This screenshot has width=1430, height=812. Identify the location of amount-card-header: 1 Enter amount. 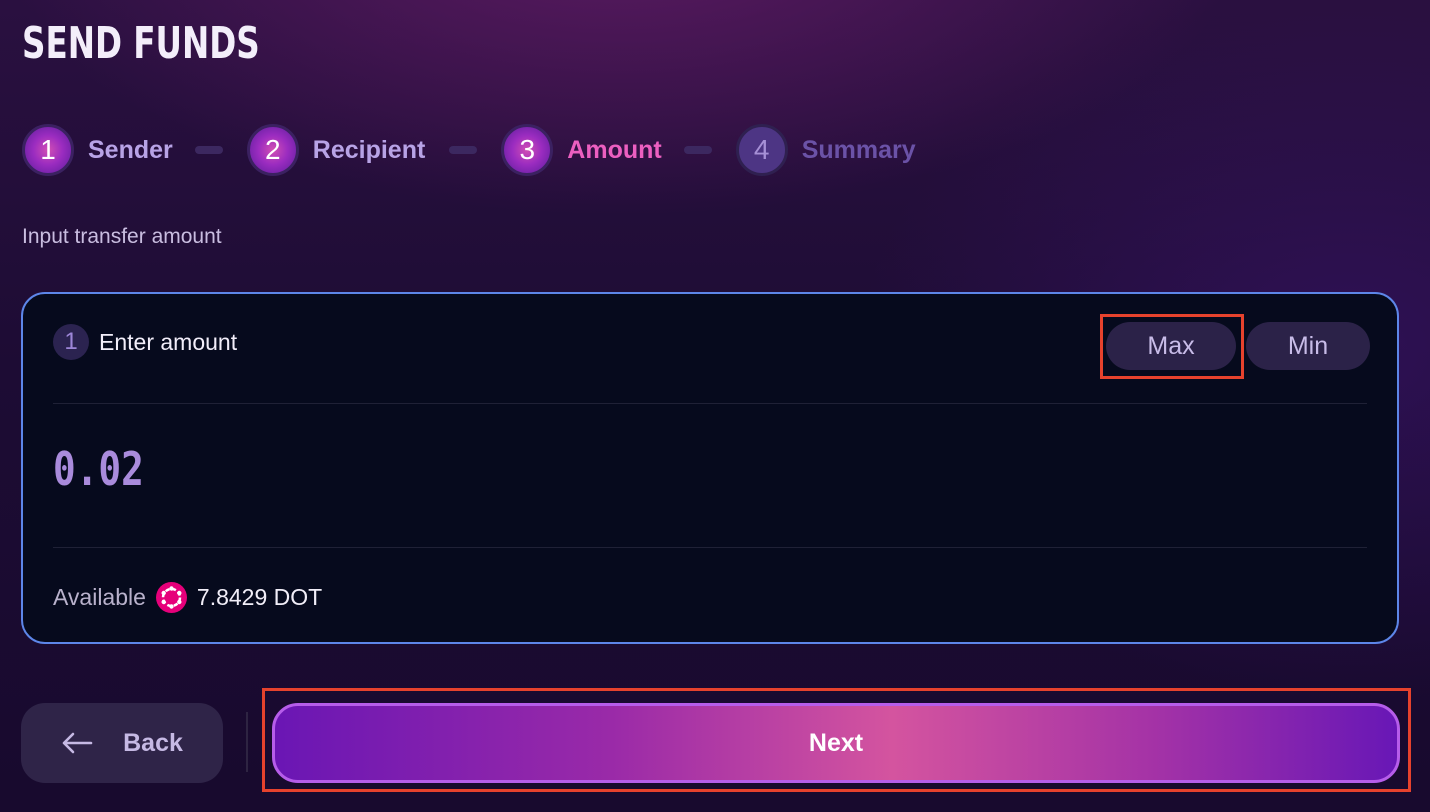
(145, 342).